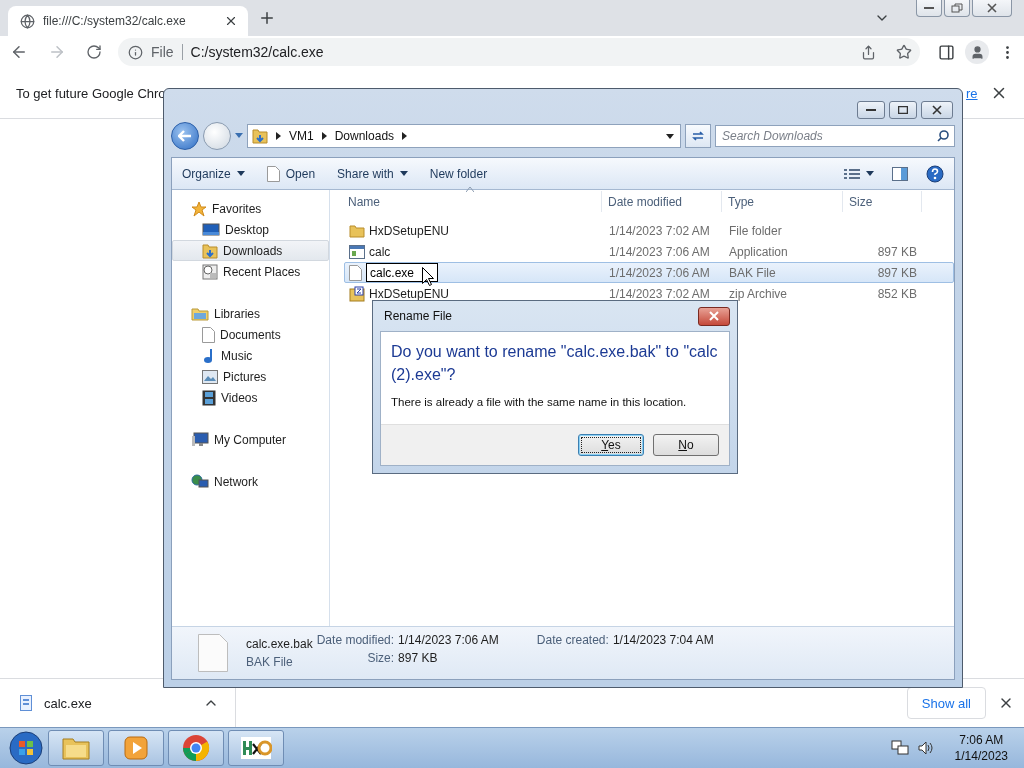 Image resolution: width=1024 pixels, height=768 pixels. Describe the element at coordinates (464, 136) in the screenshot. I see `address-field: VM1 Downloads` at that location.